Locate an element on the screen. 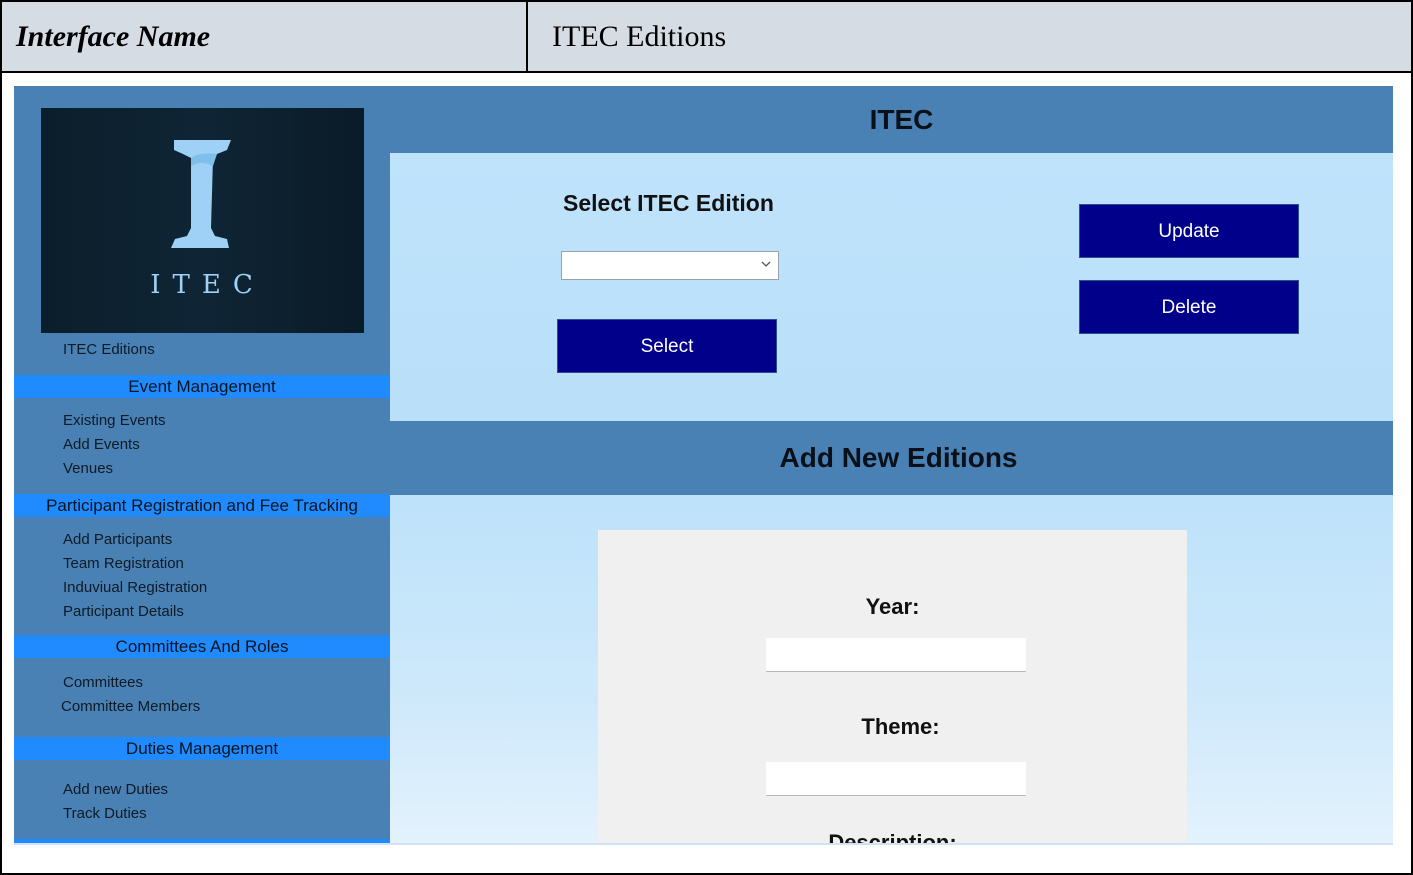 The image size is (1413, 875). select-button: Select is located at coordinates (667, 346).